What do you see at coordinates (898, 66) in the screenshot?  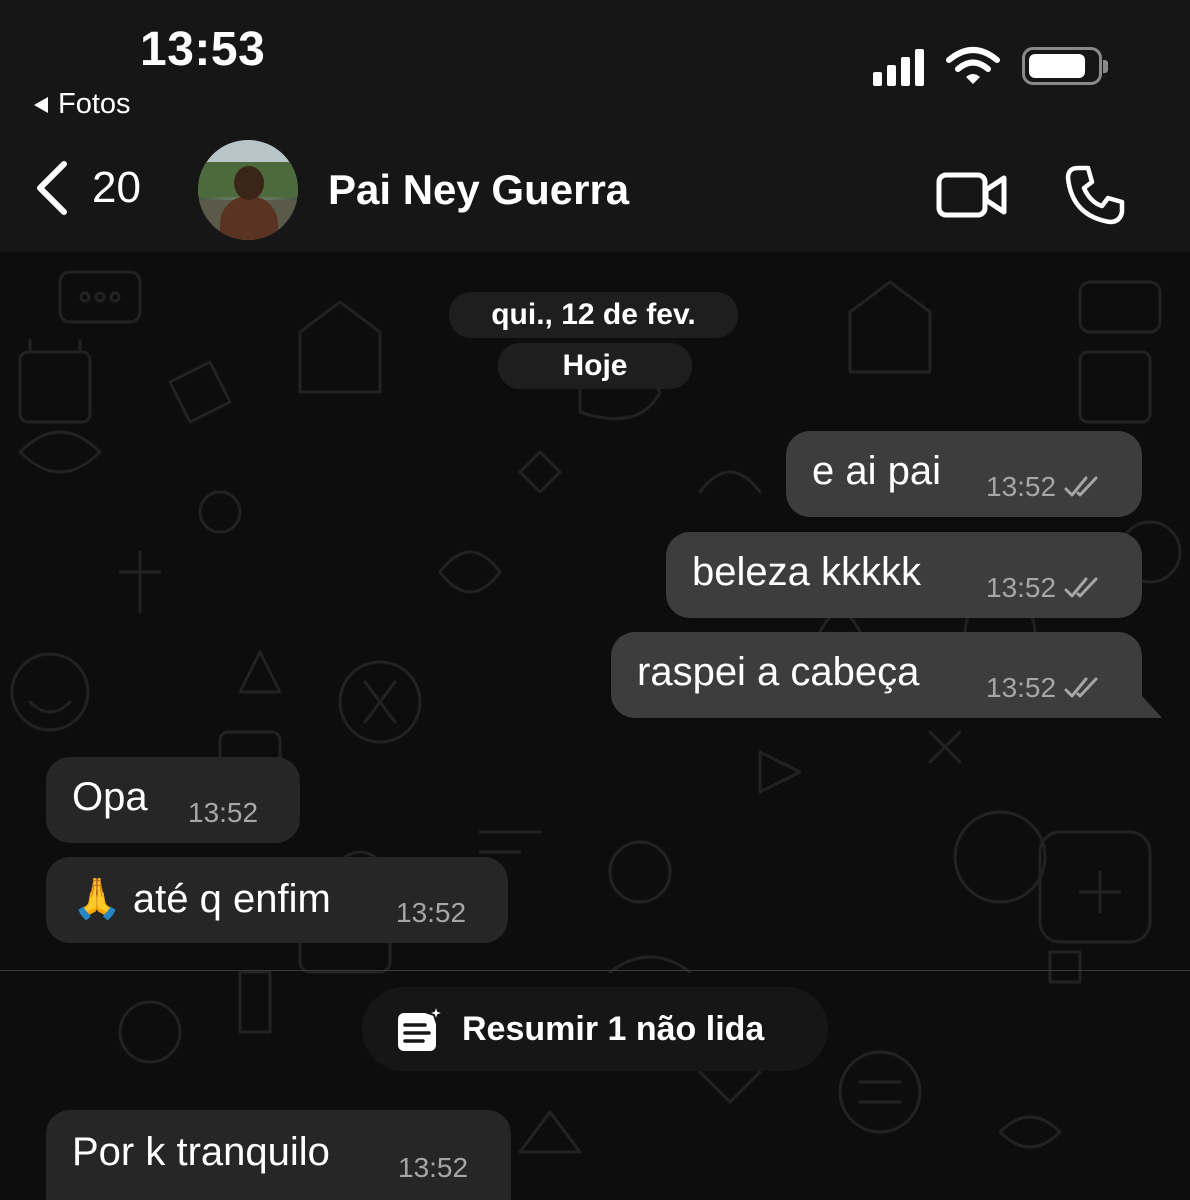 I see `cellular-signal-icon` at bounding box center [898, 66].